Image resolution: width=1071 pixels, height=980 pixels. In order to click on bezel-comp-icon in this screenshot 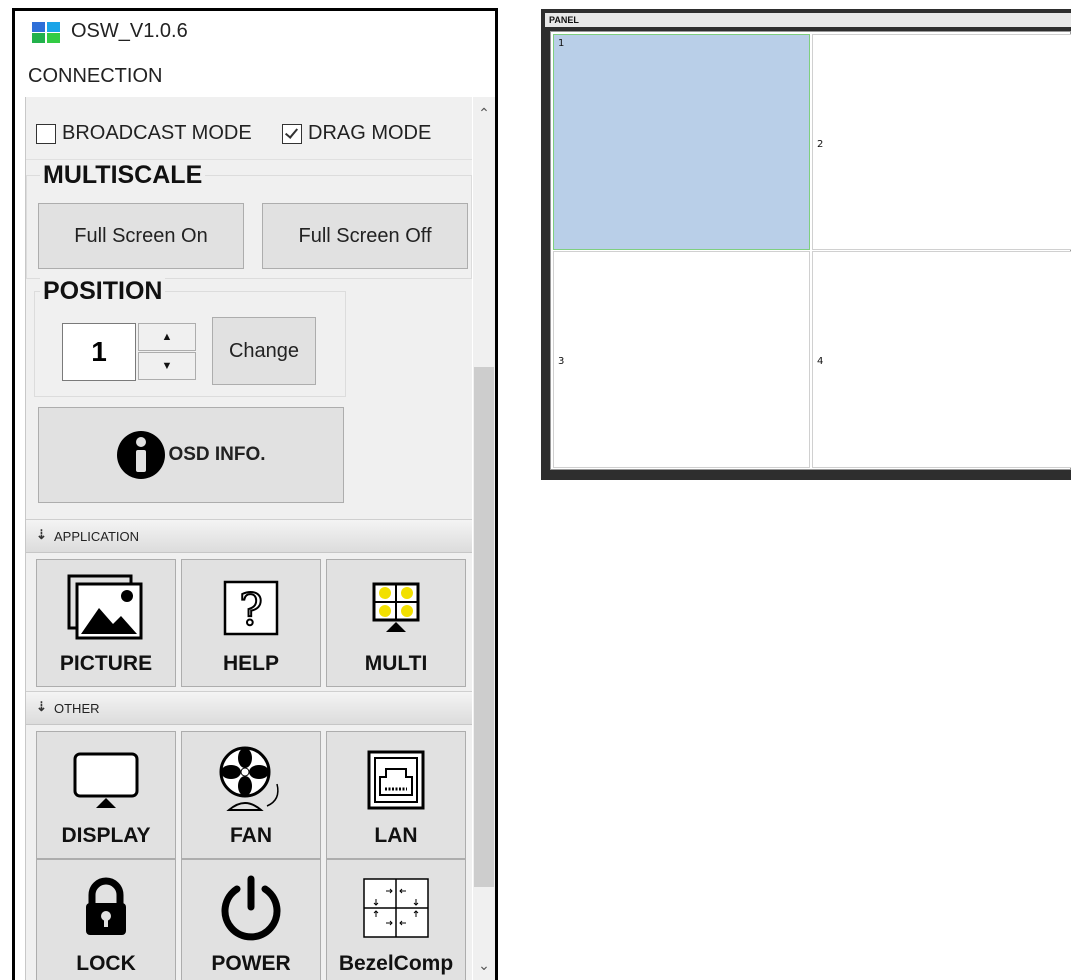, I will do `click(396, 908)`.